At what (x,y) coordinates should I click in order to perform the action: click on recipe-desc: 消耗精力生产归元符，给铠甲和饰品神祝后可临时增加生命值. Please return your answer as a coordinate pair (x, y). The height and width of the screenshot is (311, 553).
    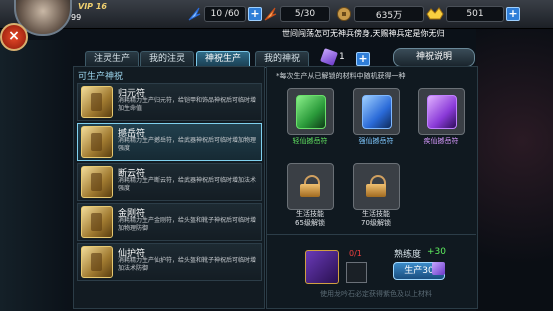
    Looking at the image, I should click on (187, 104).